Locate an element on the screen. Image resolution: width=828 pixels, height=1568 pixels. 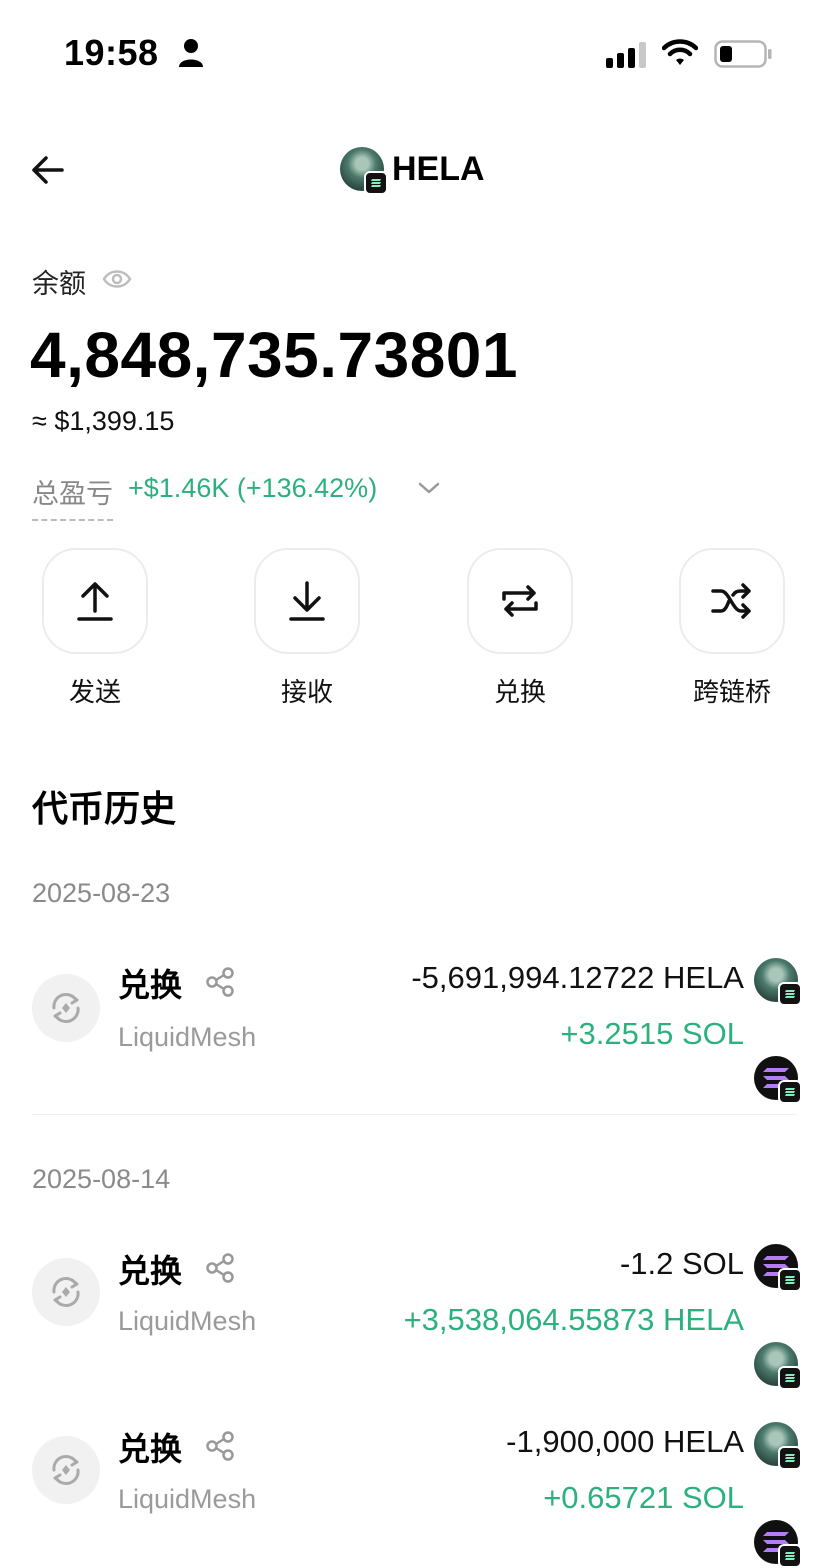
swap-label: 兑换 is located at coordinates (519, 692).